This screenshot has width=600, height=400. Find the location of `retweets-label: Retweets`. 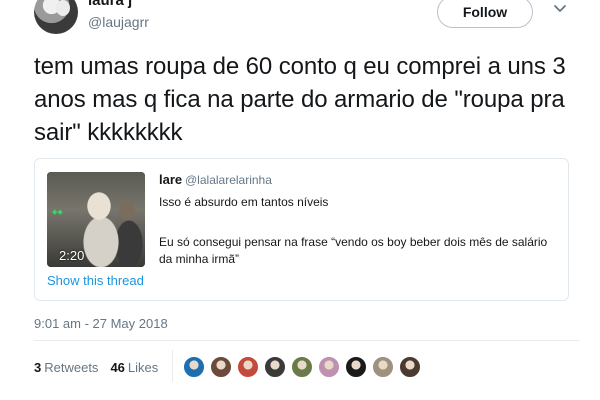

retweets-label: Retweets is located at coordinates (71, 367).